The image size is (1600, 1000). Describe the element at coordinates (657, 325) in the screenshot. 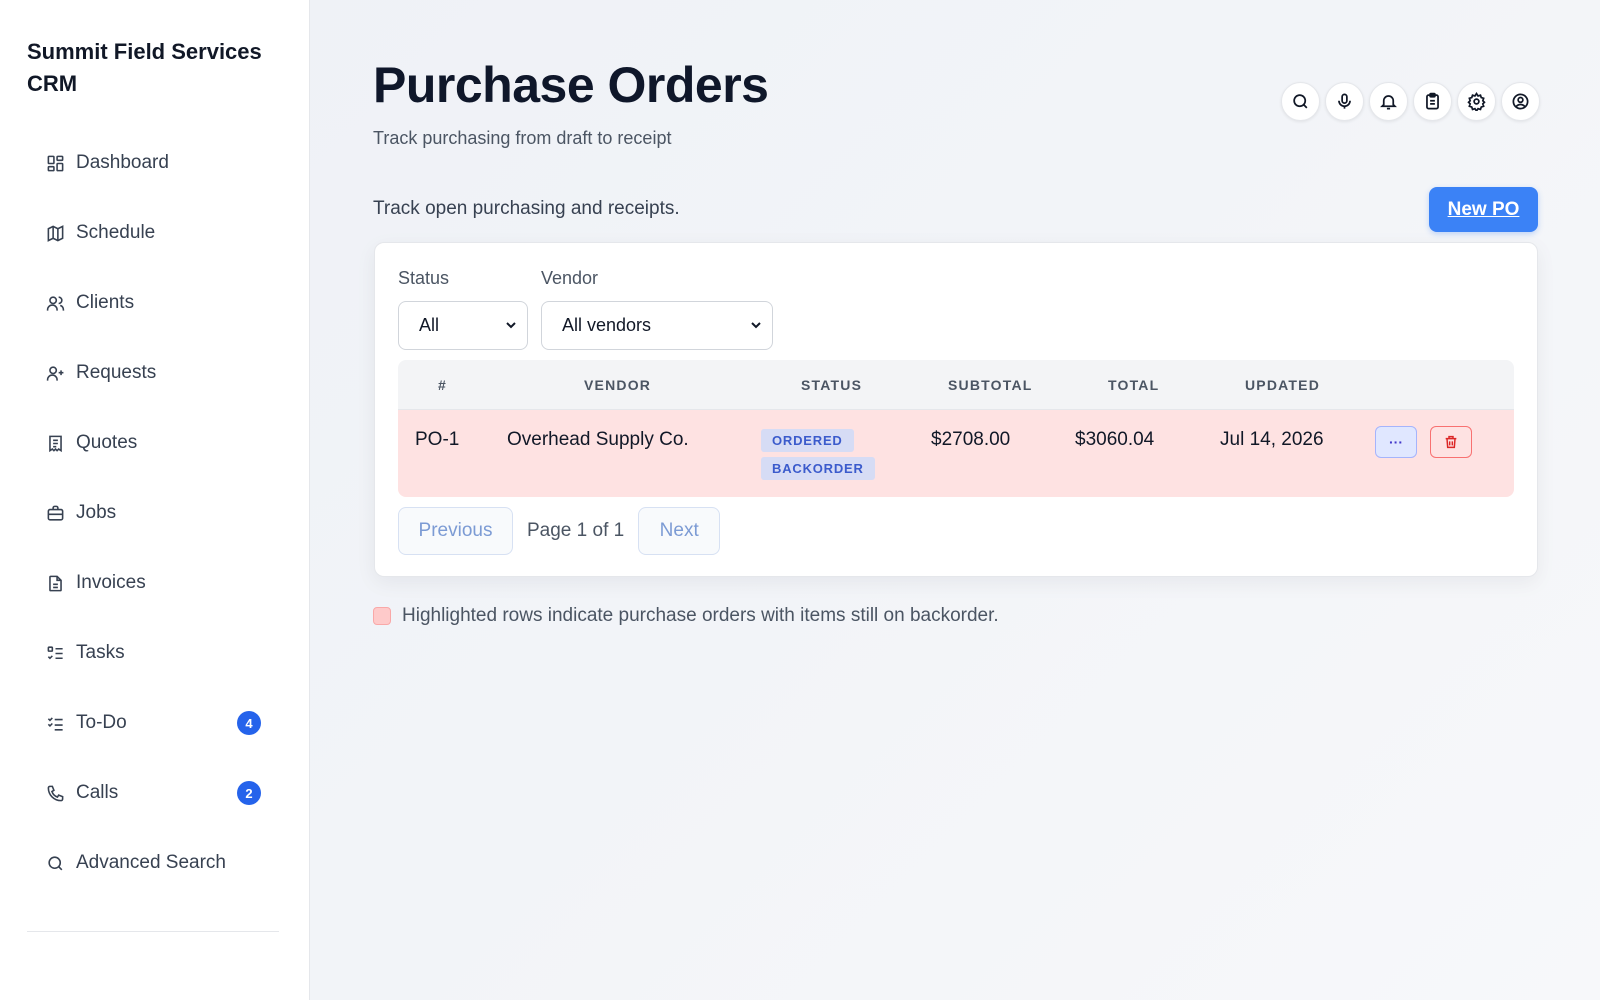

I see `vendor-select: All vendors` at that location.